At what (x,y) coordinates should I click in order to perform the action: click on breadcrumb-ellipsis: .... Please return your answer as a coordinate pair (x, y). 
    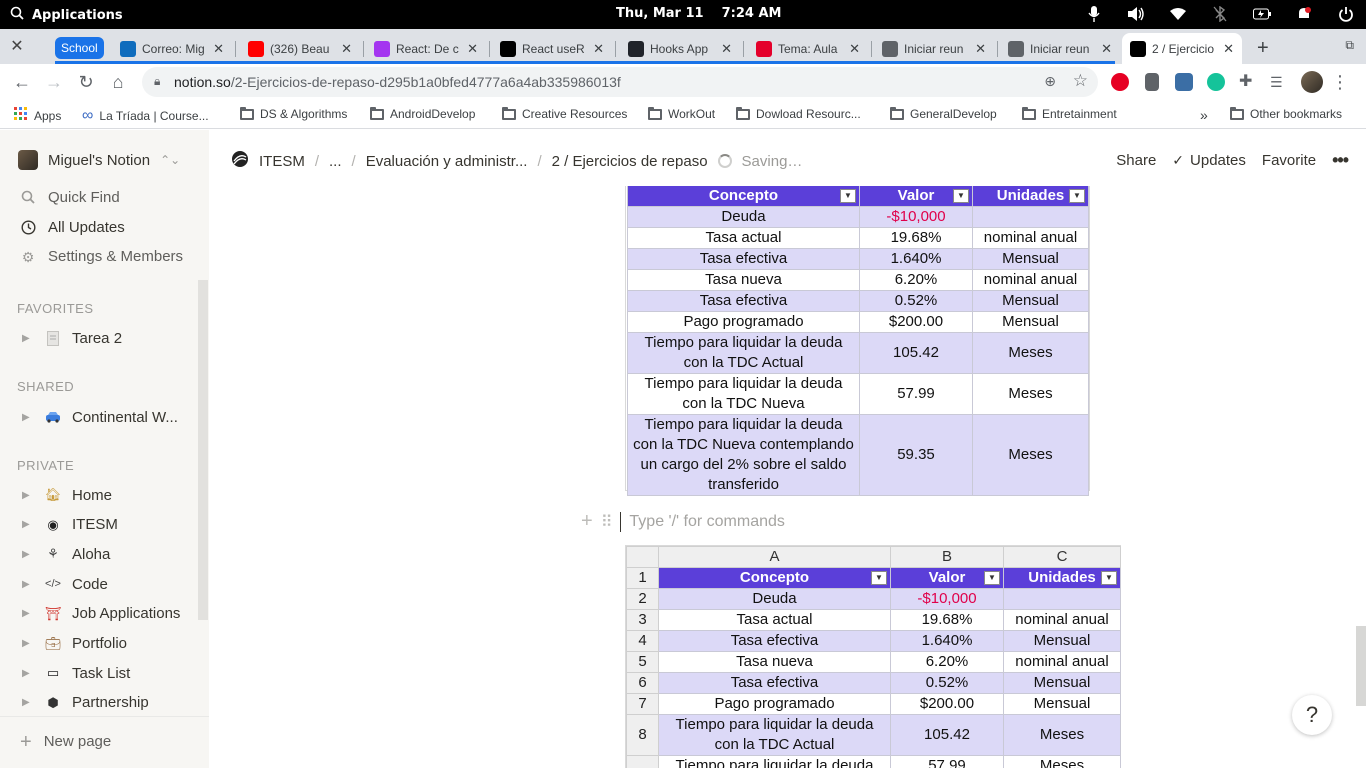
    Looking at the image, I should click on (335, 161).